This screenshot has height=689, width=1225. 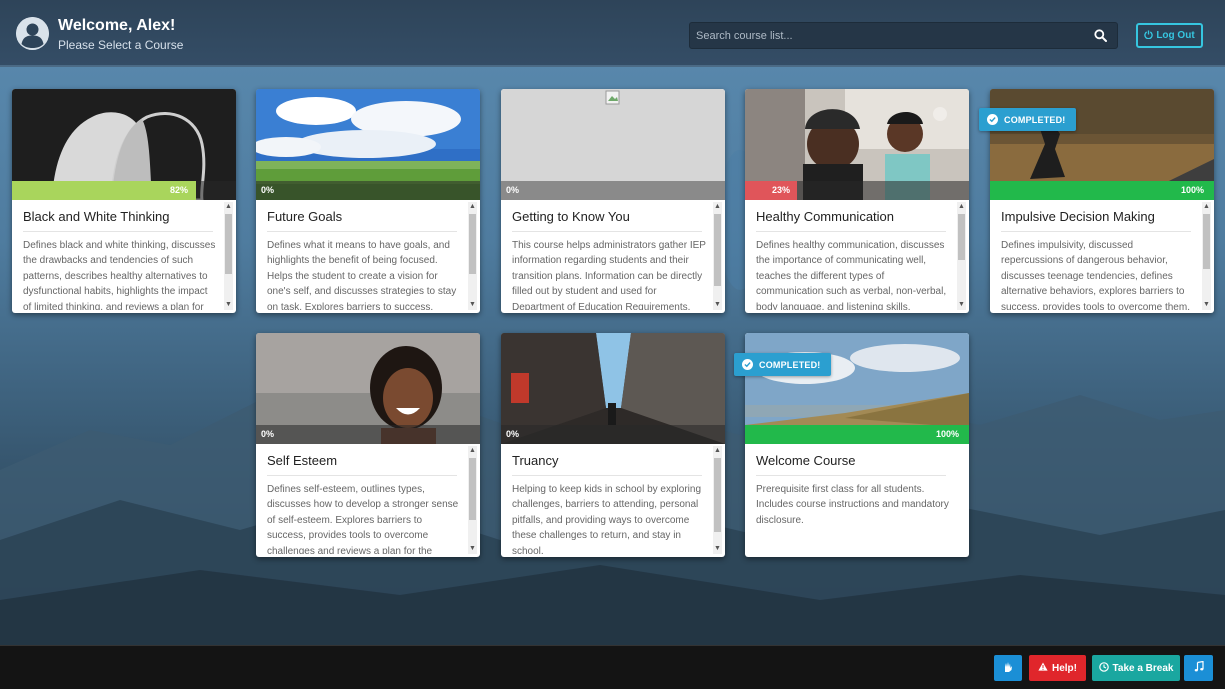 What do you see at coordinates (179, 190) in the screenshot?
I see `progress-label: 82%` at bounding box center [179, 190].